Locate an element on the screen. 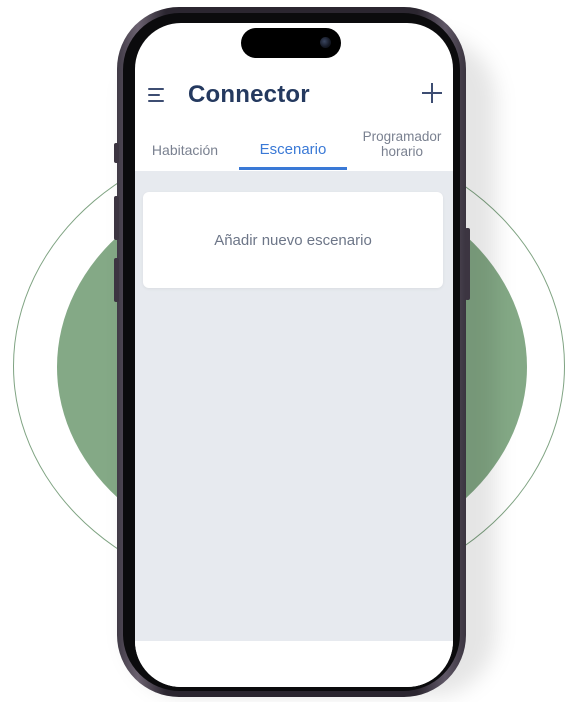 The image size is (573, 702). tab-programador-horario: Programador horario is located at coordinates (402, 144).